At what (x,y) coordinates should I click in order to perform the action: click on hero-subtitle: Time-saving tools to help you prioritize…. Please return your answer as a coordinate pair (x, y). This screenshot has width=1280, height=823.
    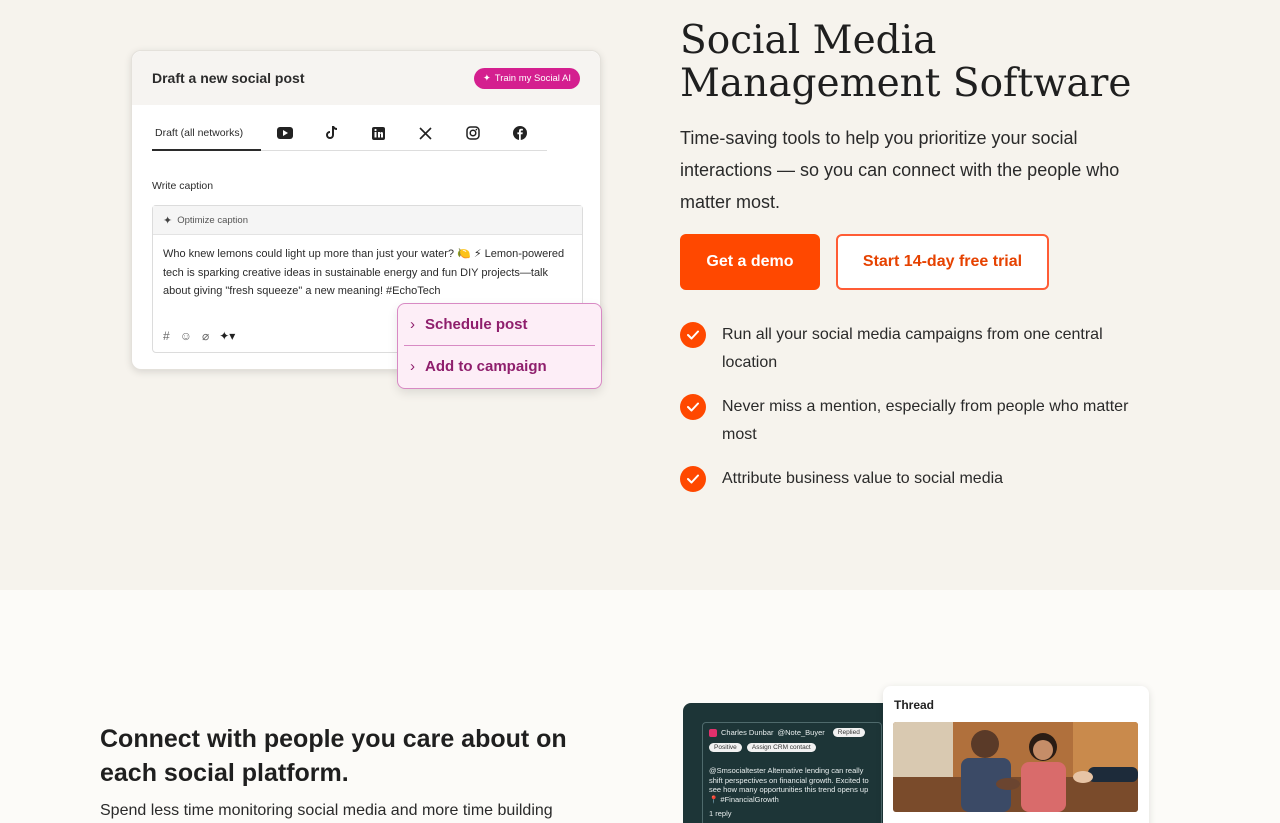
    Looking at the image, I should click on (900, 170).